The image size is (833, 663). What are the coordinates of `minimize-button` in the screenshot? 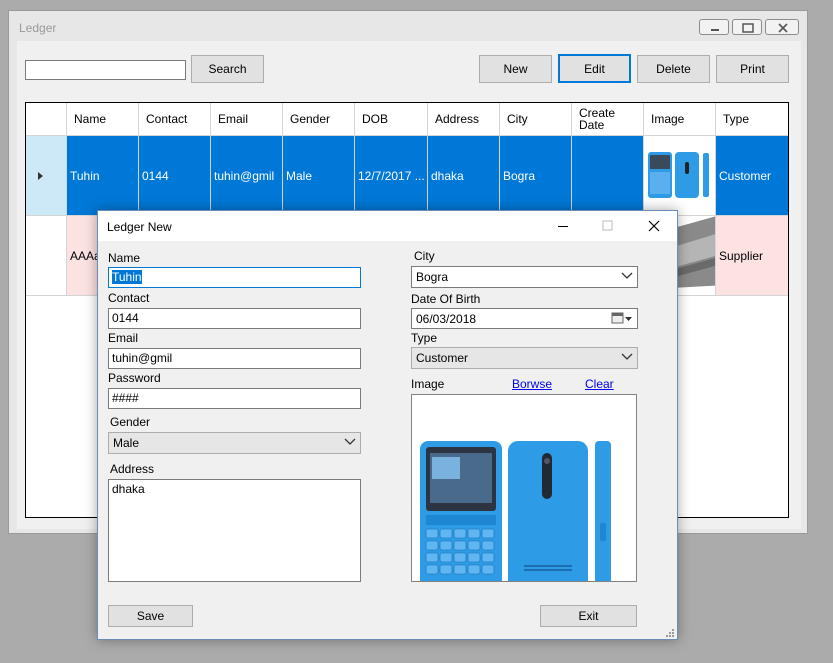 It's located at (714, 27).